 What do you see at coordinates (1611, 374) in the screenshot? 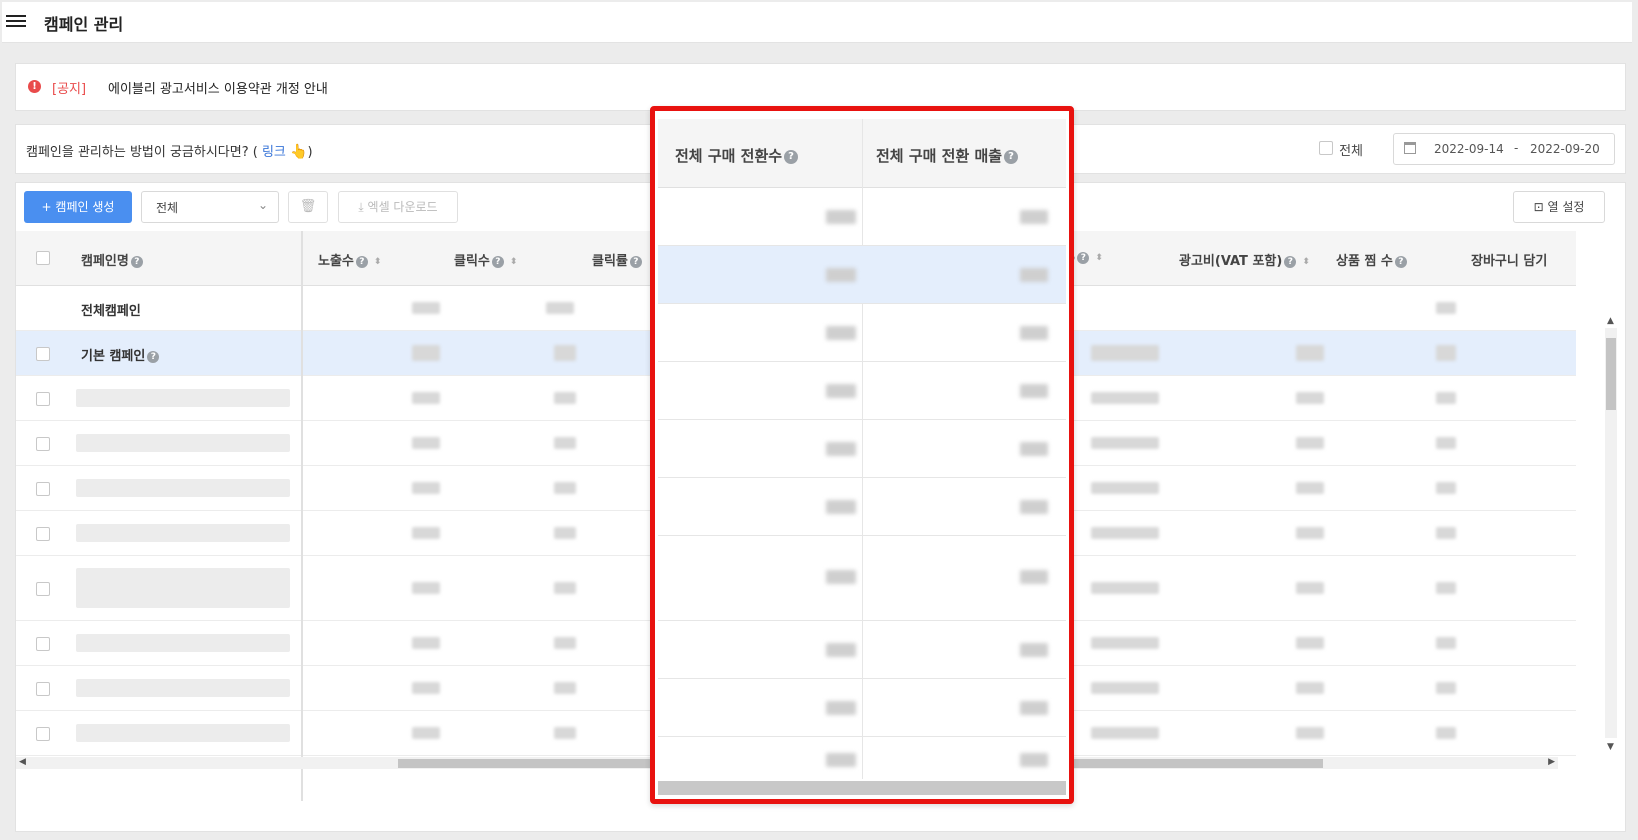
I see `vertical-scroll-thumb` at bounding box center [1611, 374].